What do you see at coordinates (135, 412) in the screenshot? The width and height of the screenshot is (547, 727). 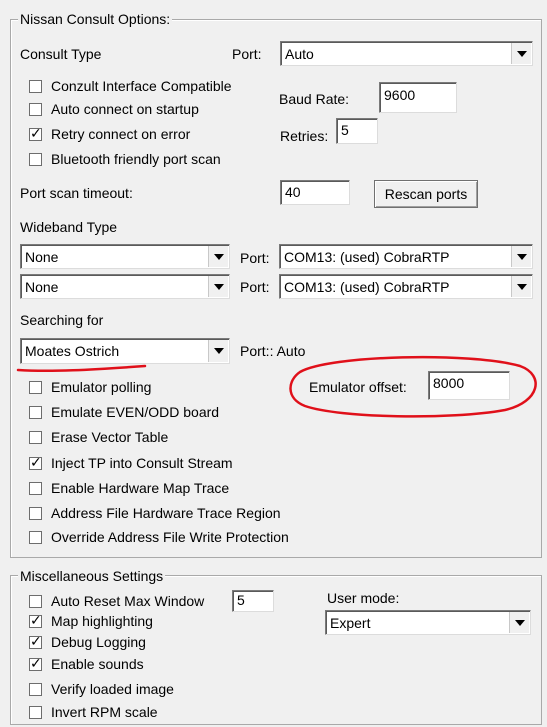 I see `checkbox-label: Emulate EVEN/ODD board` at bounding box center [135, 412].